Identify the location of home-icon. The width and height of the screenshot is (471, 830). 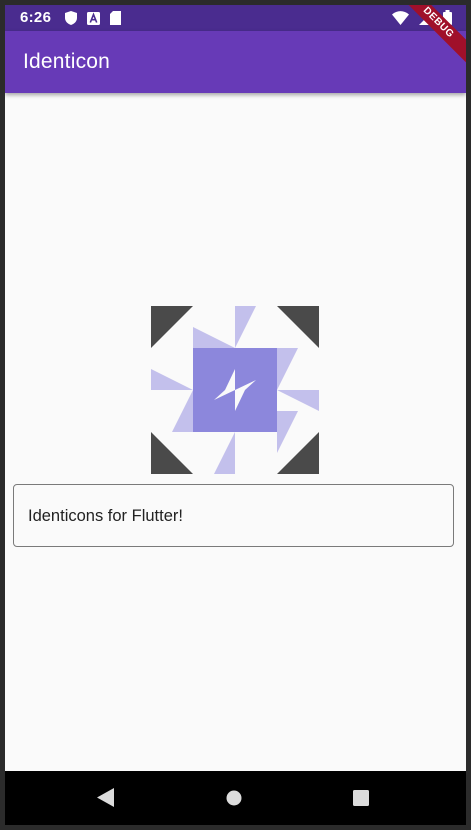
(234, 800).